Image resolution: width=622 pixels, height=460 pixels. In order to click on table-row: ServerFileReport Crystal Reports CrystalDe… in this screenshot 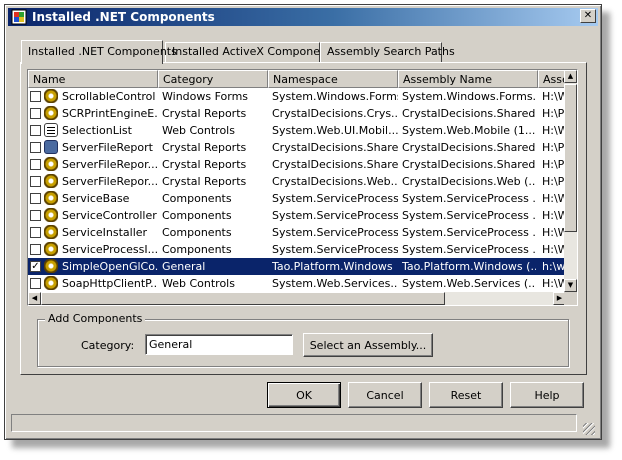, I will do `click(297, 147)`.